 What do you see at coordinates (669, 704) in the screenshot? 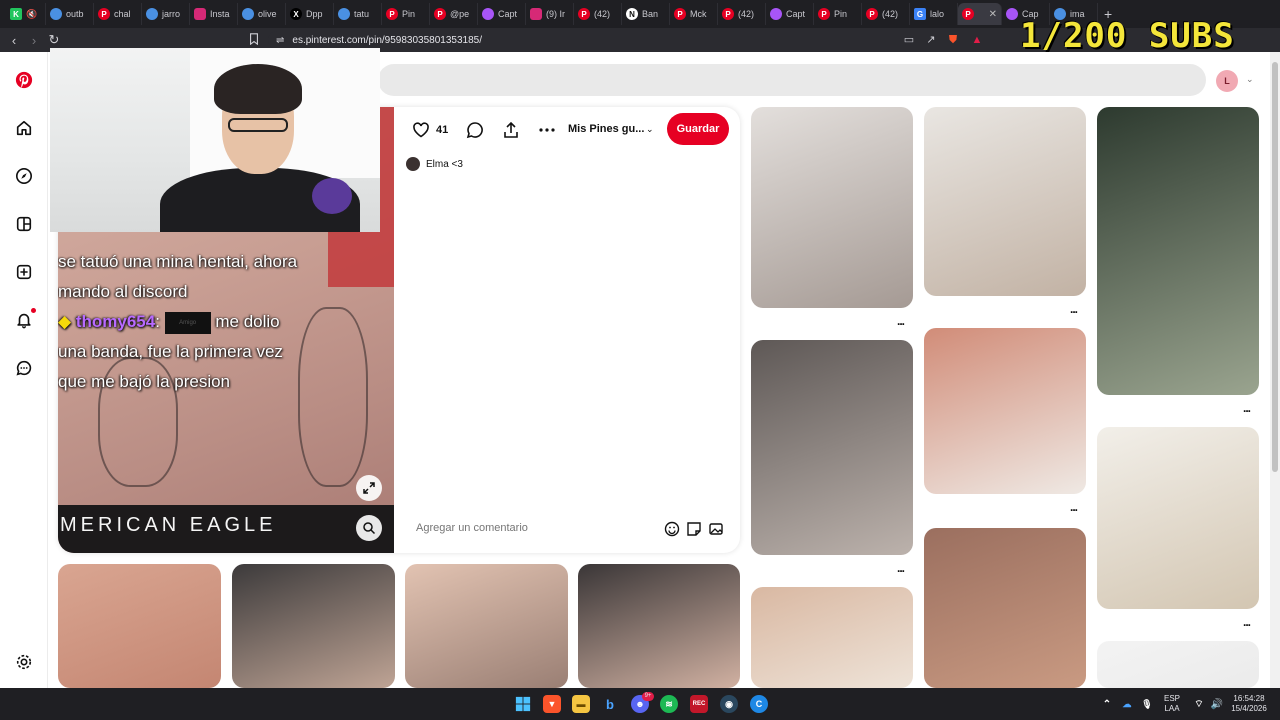
I see `spotify-icon: ≋` at bounding box center [669, 704].